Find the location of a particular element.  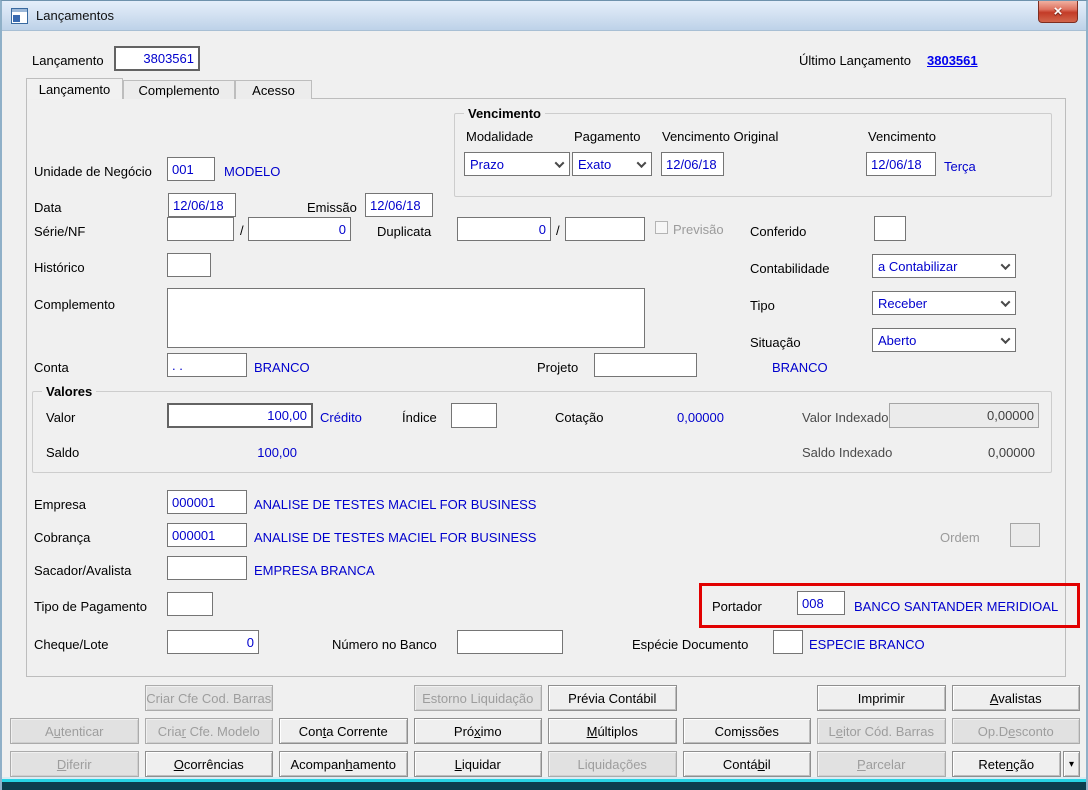

empresa-desc: ANALISE DE TESTES MACIEL FOR BUSINESS is located at coordinates (395, 504).